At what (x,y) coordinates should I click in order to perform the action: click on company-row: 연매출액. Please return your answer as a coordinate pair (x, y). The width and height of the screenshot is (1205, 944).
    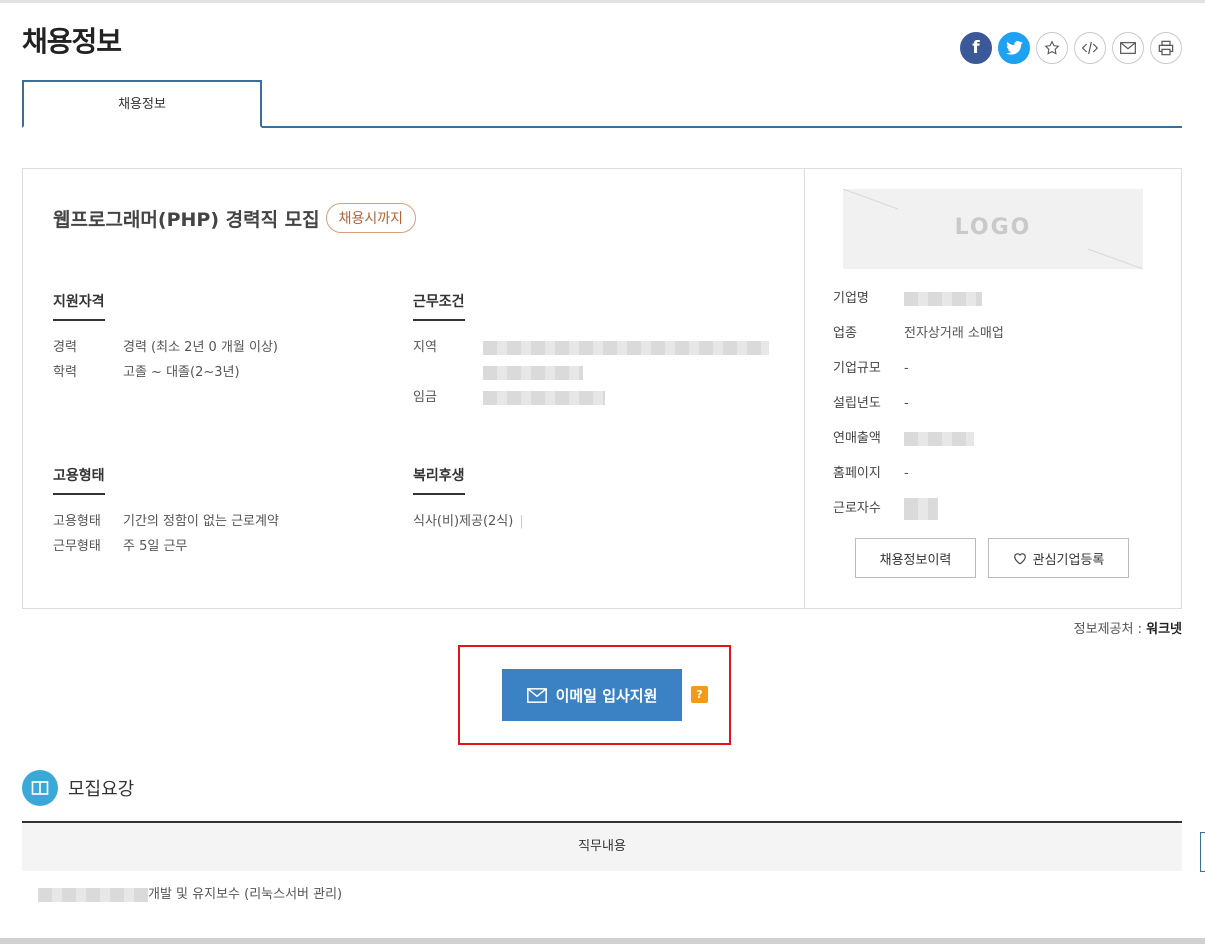
    Looking at the image, I should click on (918, 438).